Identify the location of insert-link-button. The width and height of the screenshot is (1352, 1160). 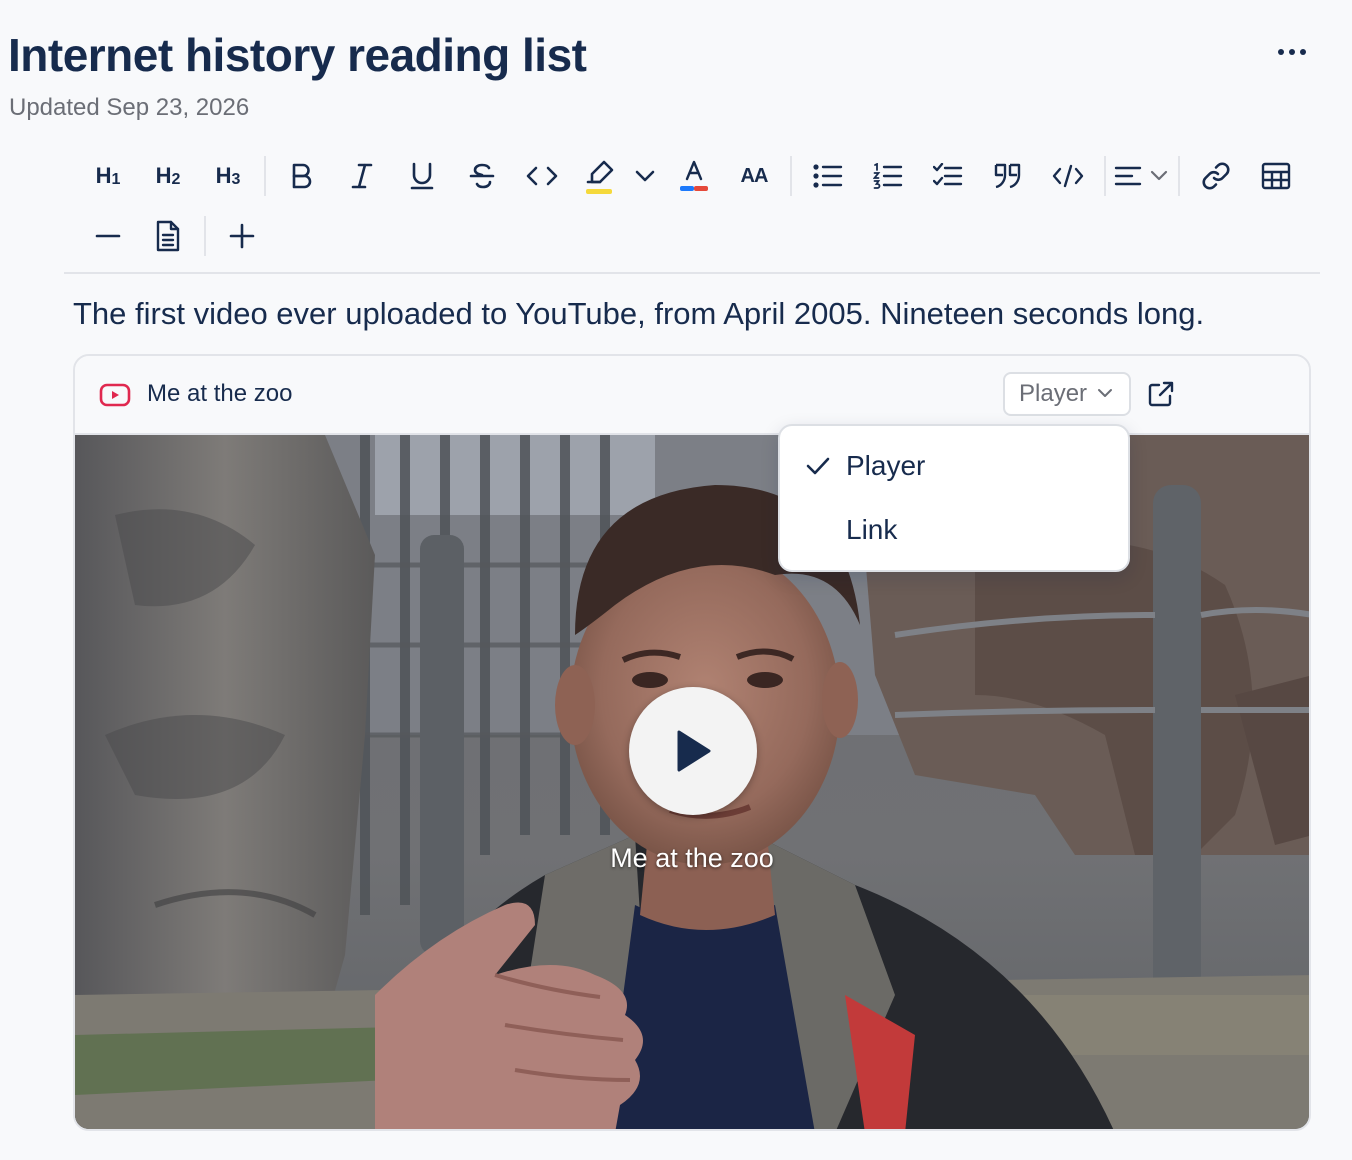
(1216, 176).